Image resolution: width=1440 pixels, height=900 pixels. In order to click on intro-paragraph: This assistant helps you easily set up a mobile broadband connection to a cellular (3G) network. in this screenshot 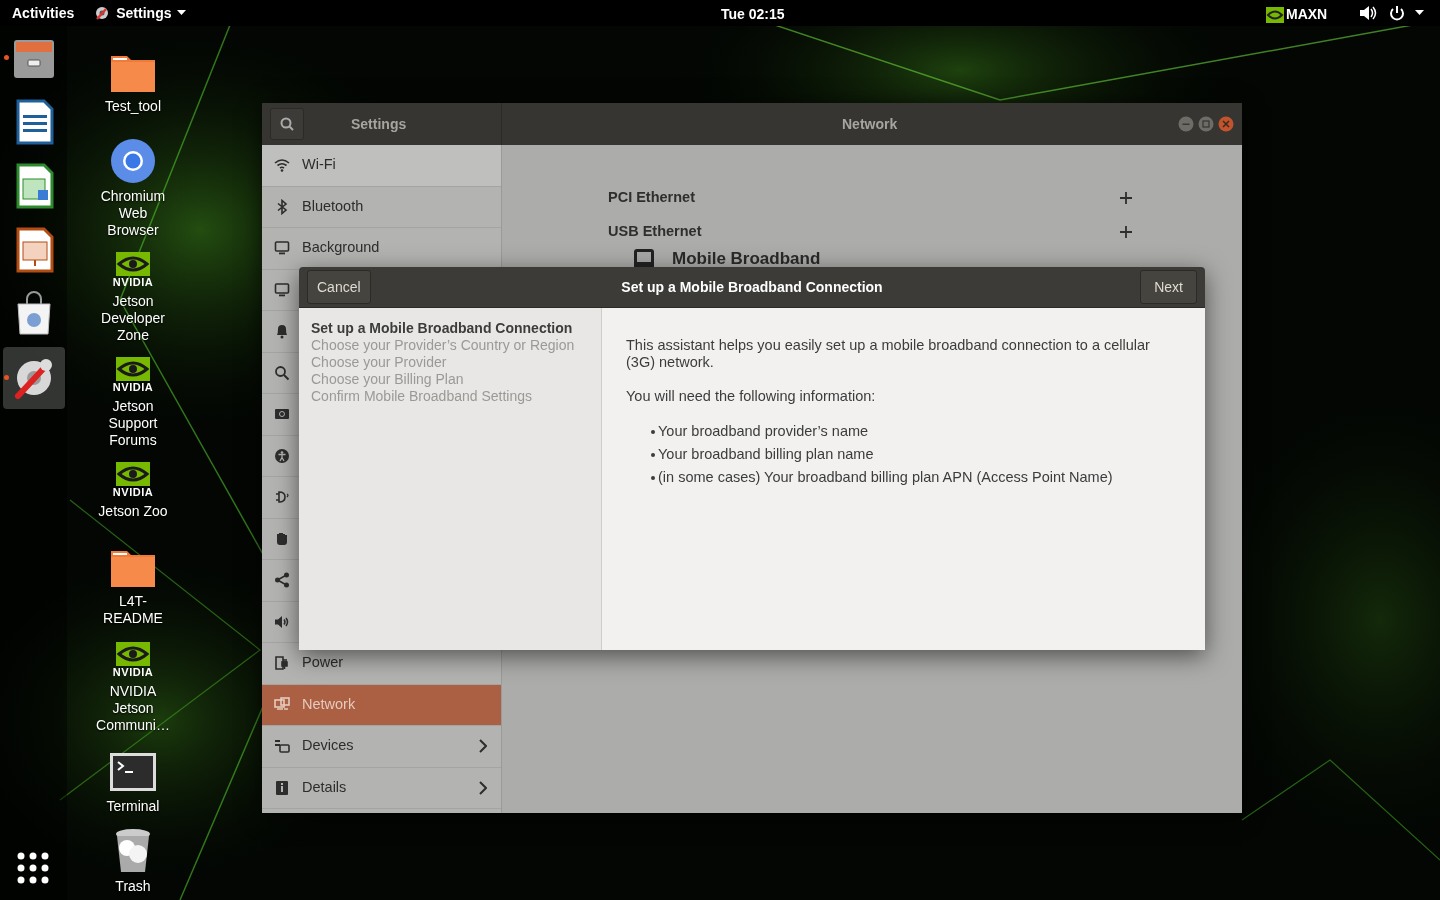, I will do `click(888, 354)`.